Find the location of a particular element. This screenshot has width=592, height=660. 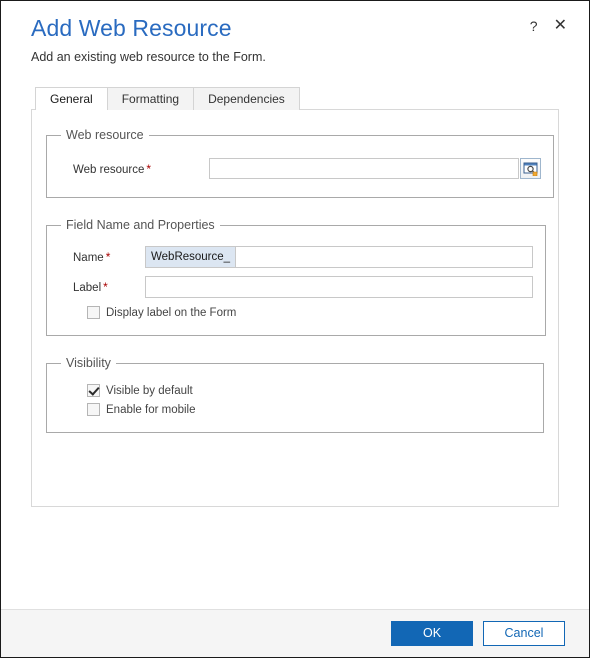

name-field-label: Name * is located at coordinates (102, 257).